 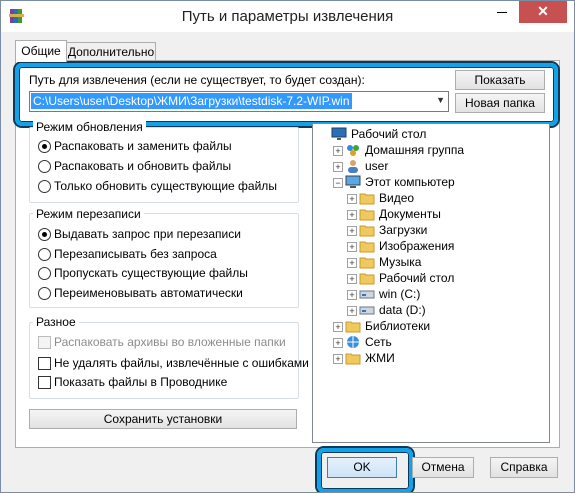 What do you see at coordinates (353, 150) in the screenshot?
I see `homegroup-icon` at bounding box center [353, 150].